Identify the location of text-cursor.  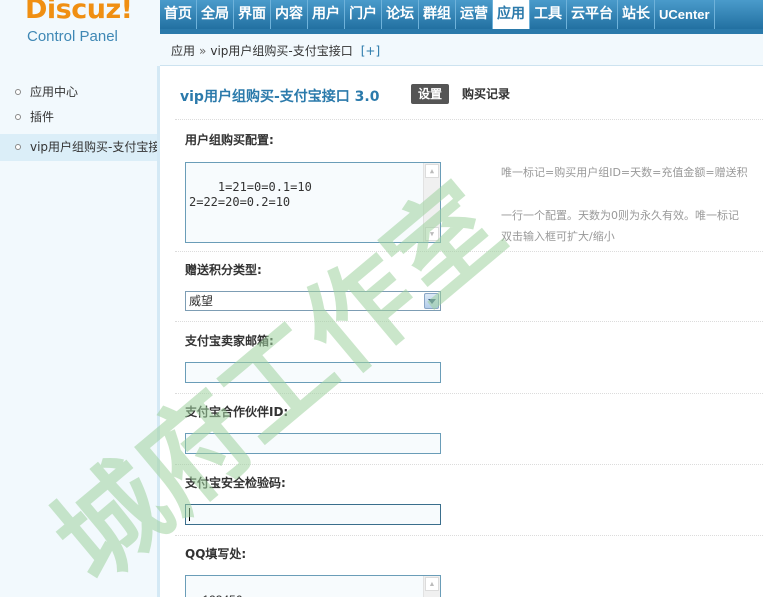
(189, 515).